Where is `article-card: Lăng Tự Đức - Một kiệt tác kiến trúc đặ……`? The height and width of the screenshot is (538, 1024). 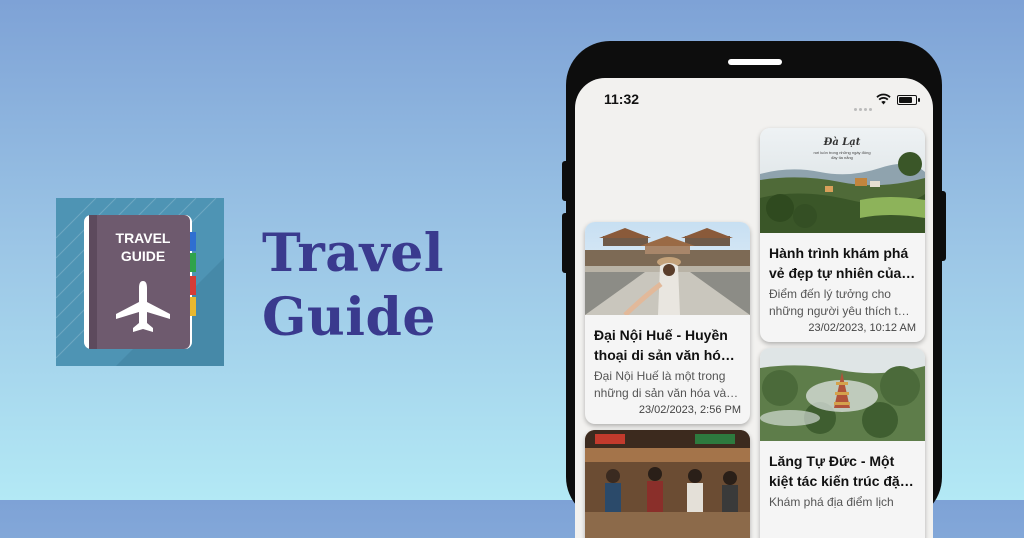
article-card: Lăng Tự Đức - Một kiệt tác kiến trúc đặ…… is located at coordinates (842, 443).